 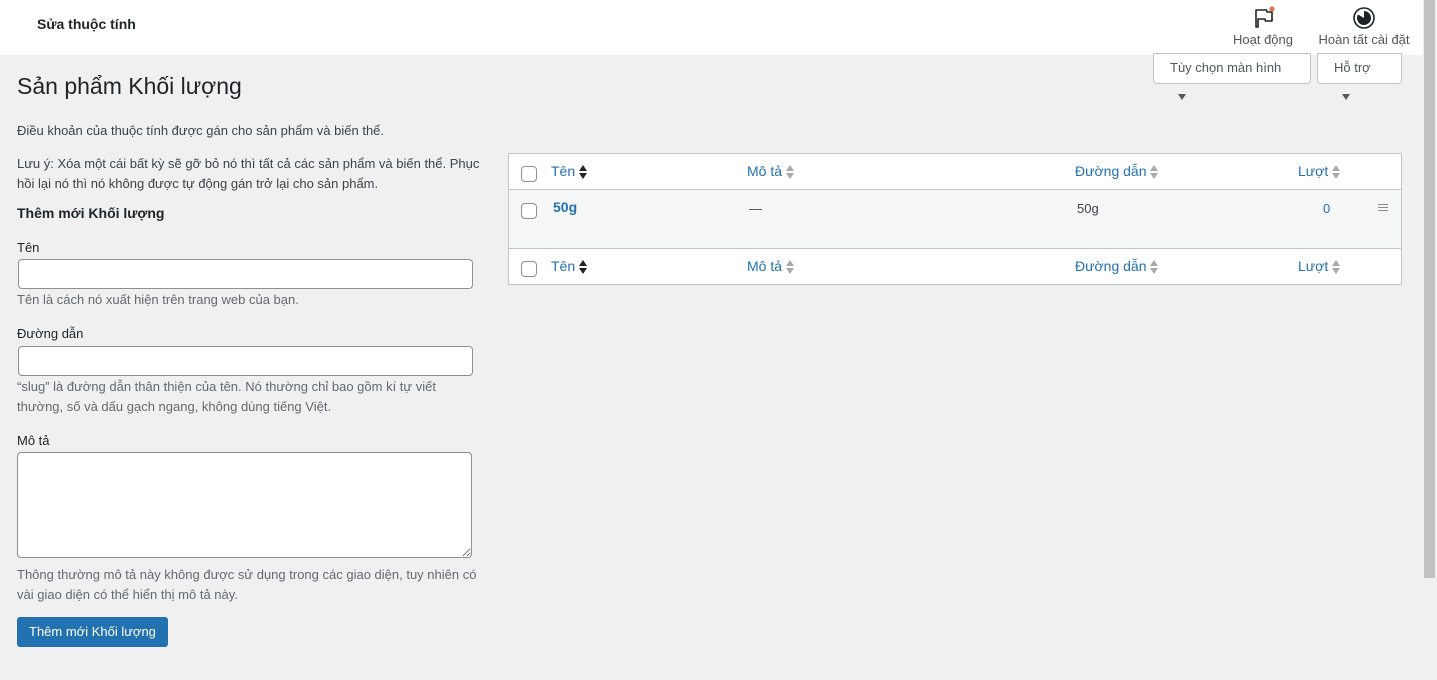 I want to click on row-checkbox, so click(x=529, y=211).